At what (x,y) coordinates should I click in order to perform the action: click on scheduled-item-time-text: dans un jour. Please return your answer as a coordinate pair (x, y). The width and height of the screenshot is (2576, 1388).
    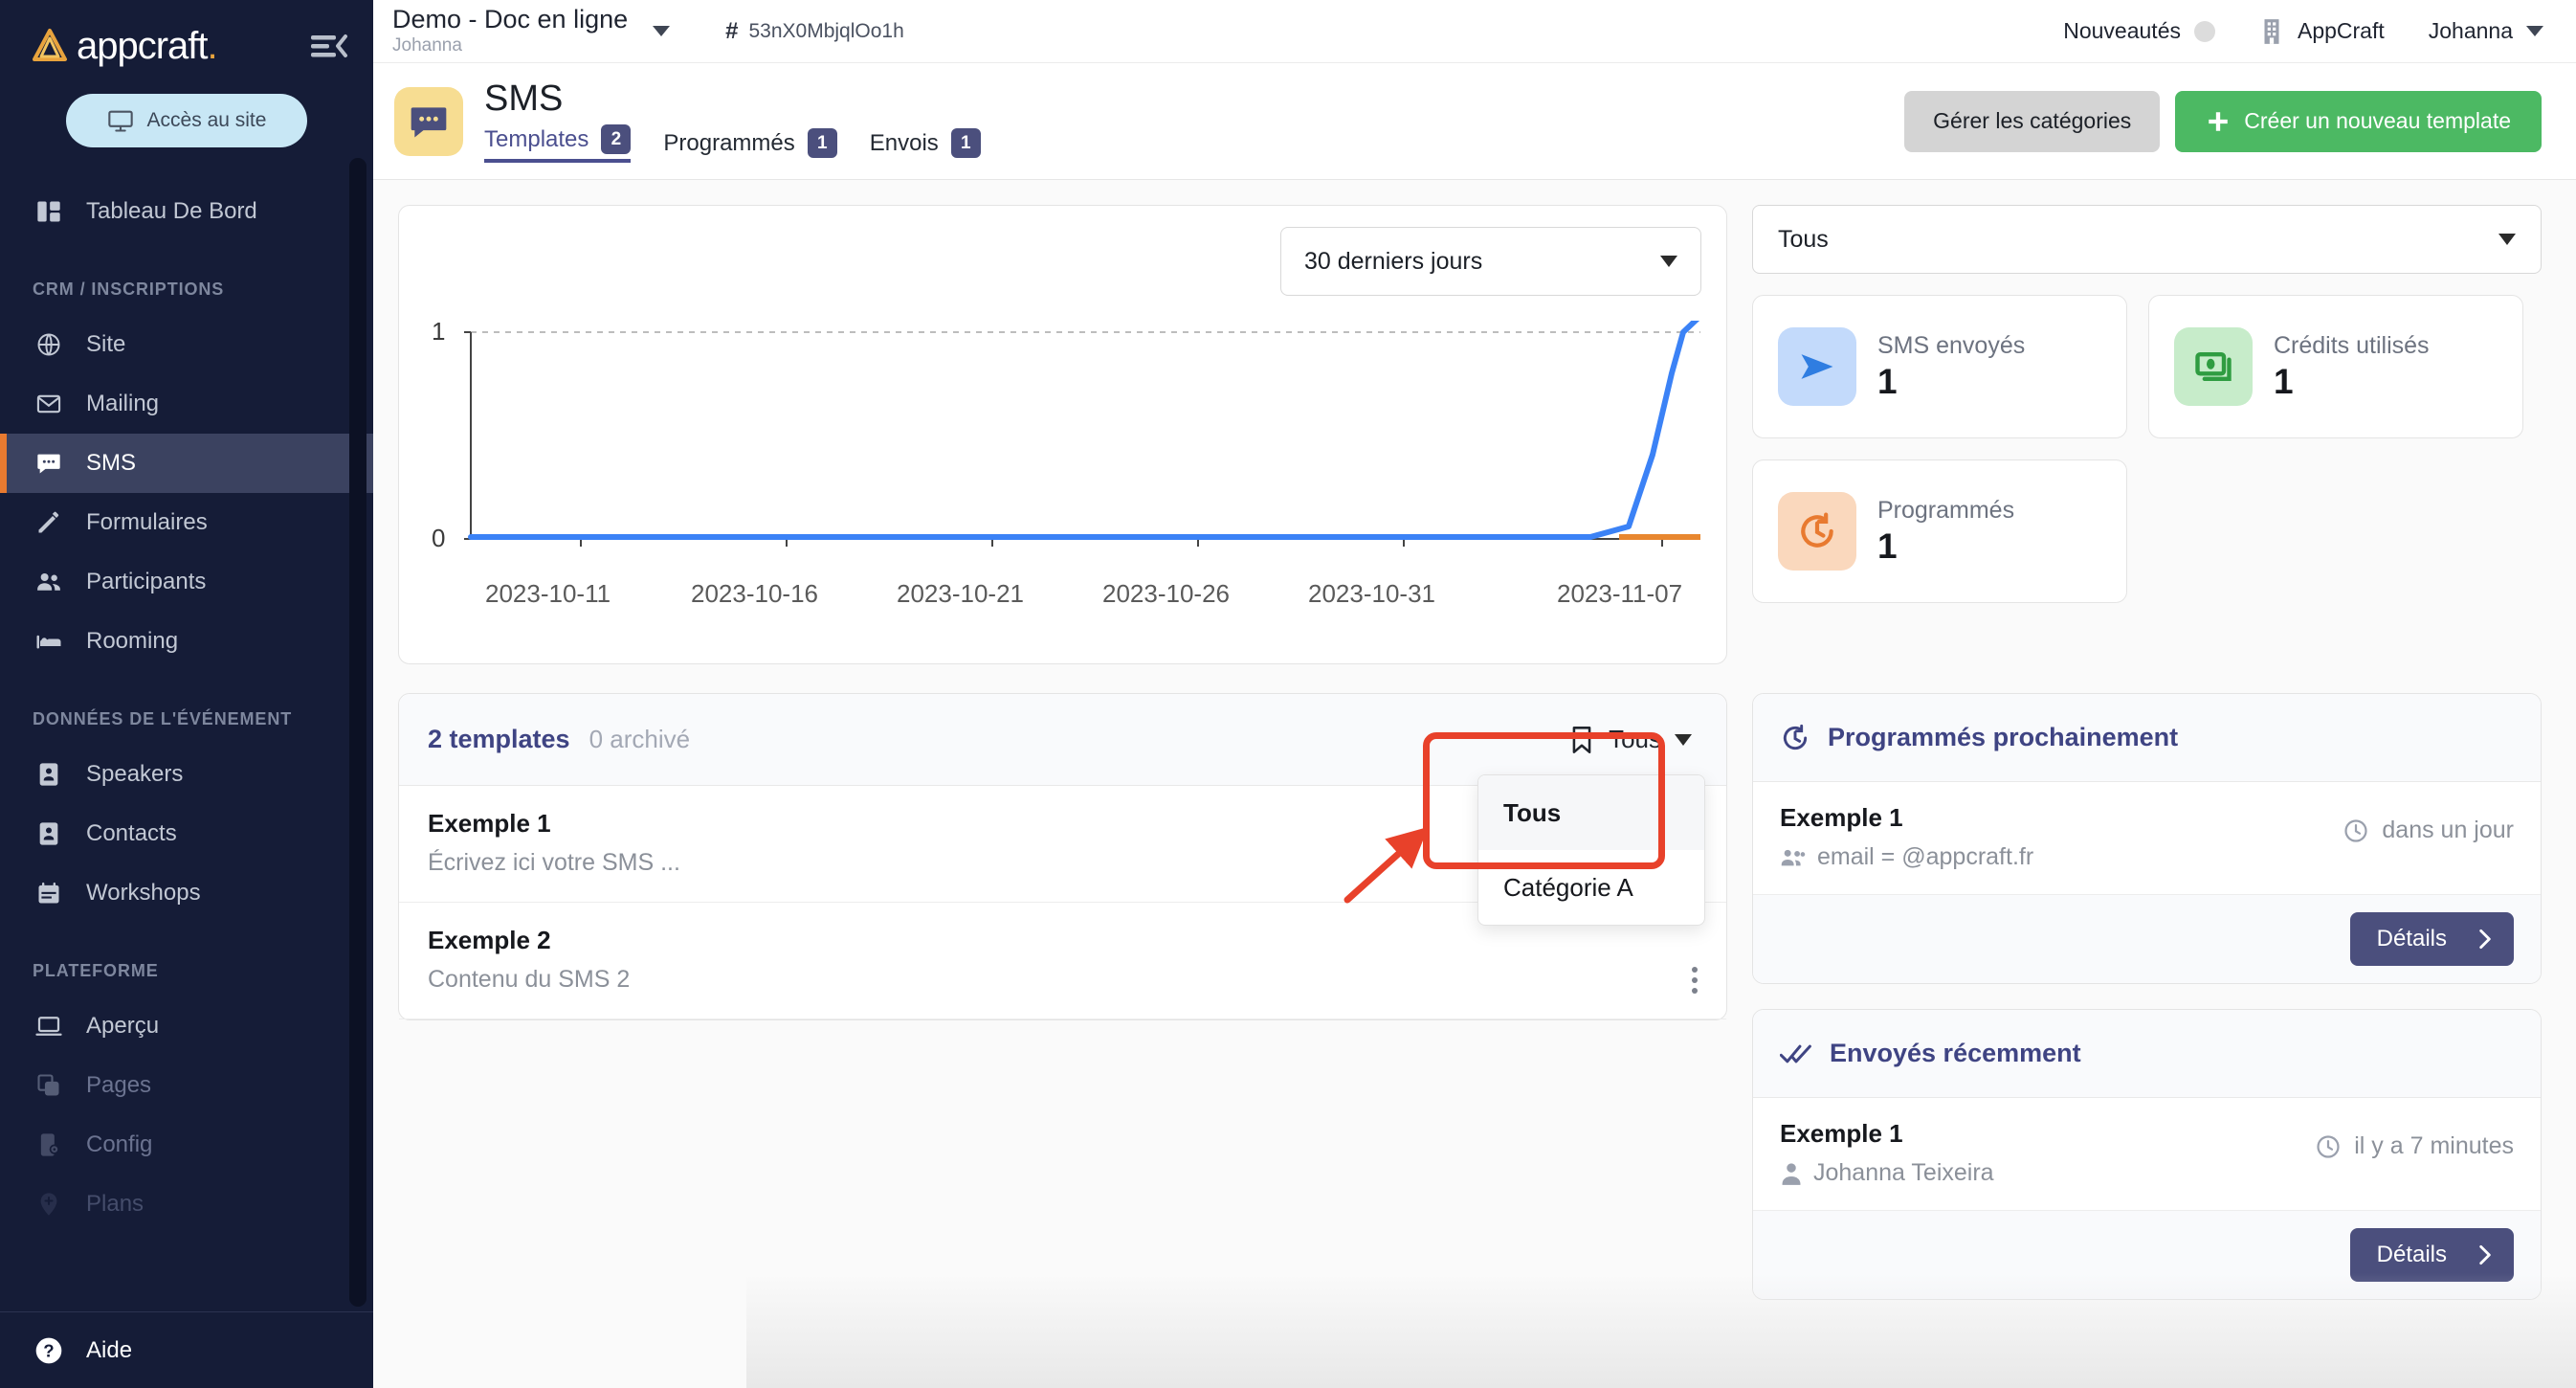
    Looking at the image, I should click on (2448, 830).